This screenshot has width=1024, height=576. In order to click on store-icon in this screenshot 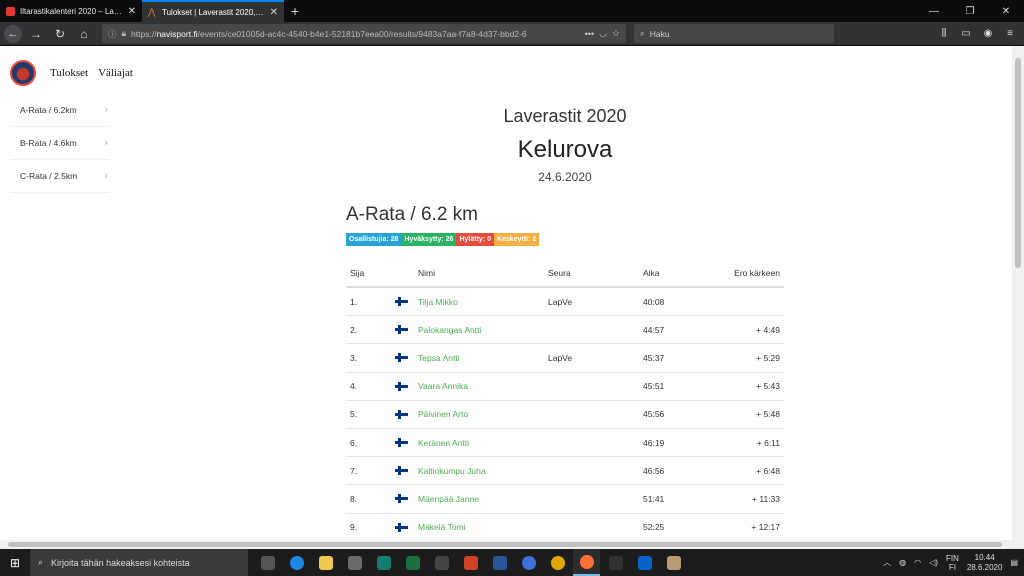, I will do `click(354, 562)`.